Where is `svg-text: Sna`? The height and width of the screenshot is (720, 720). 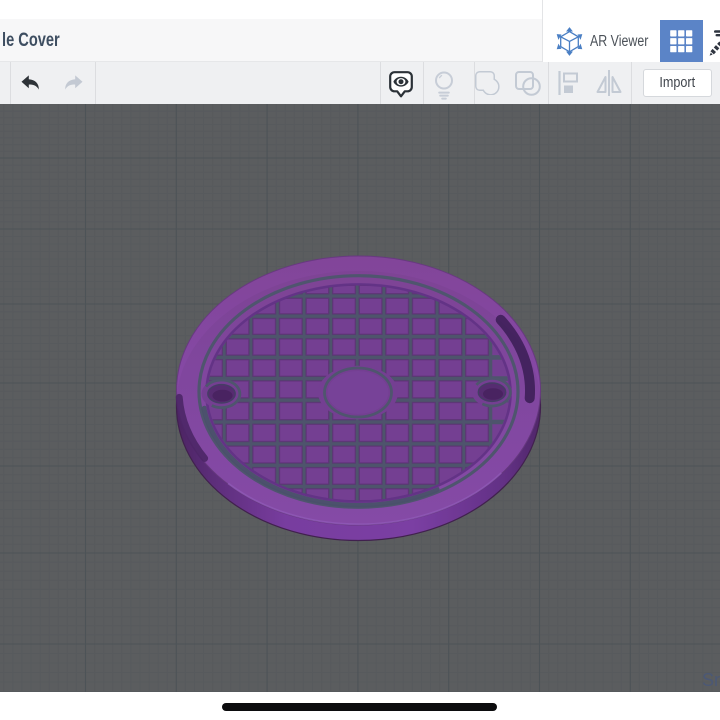
svg-text: Sna is located at coordinates (711, 680).